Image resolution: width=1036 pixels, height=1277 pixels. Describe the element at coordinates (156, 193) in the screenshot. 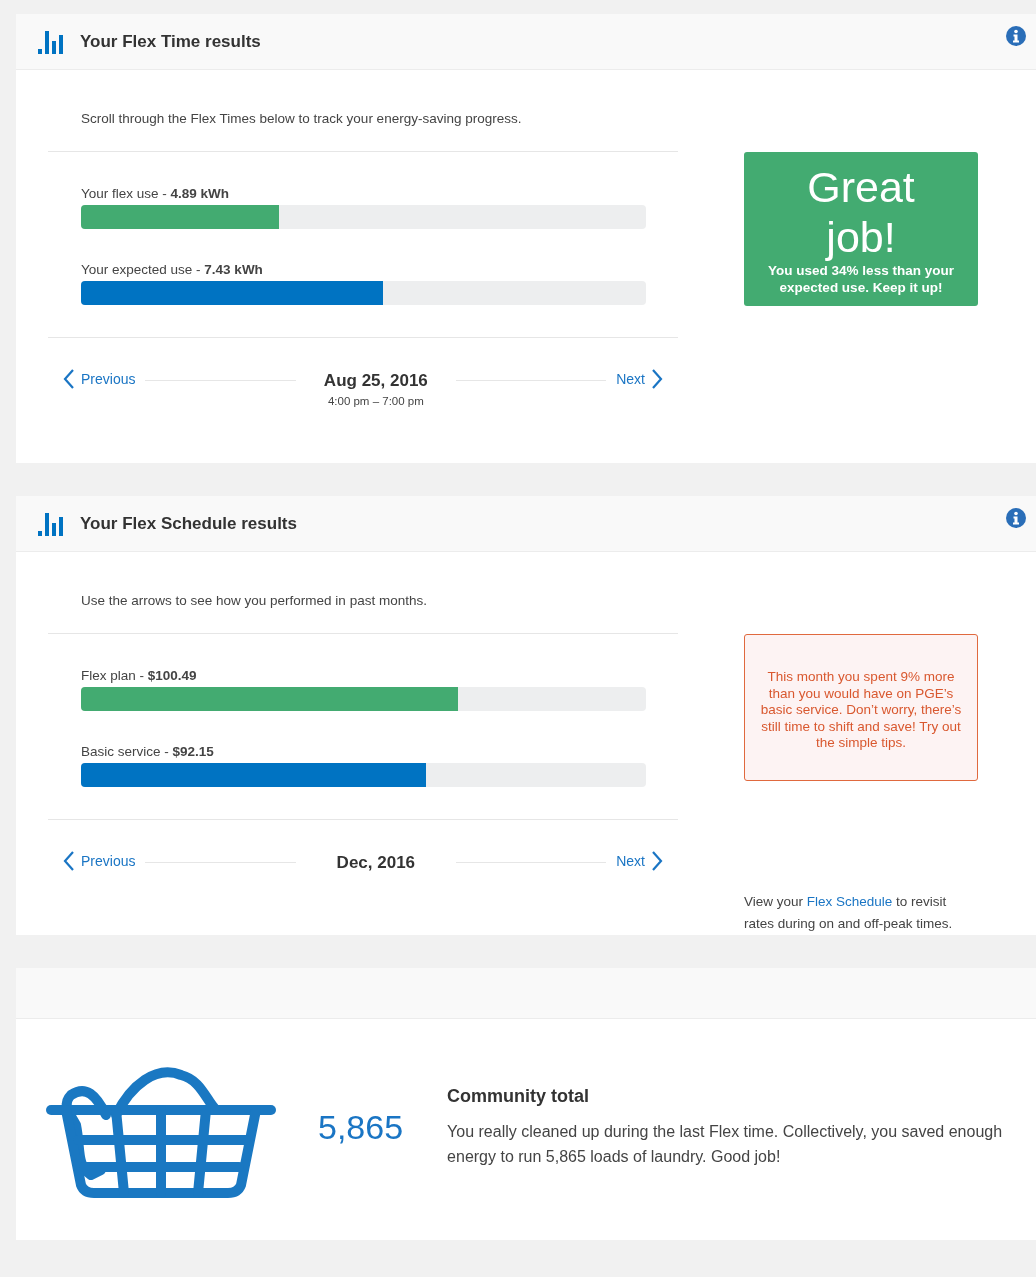

I see `bar-label: Your flex use - 4.89 kWh` at that location.